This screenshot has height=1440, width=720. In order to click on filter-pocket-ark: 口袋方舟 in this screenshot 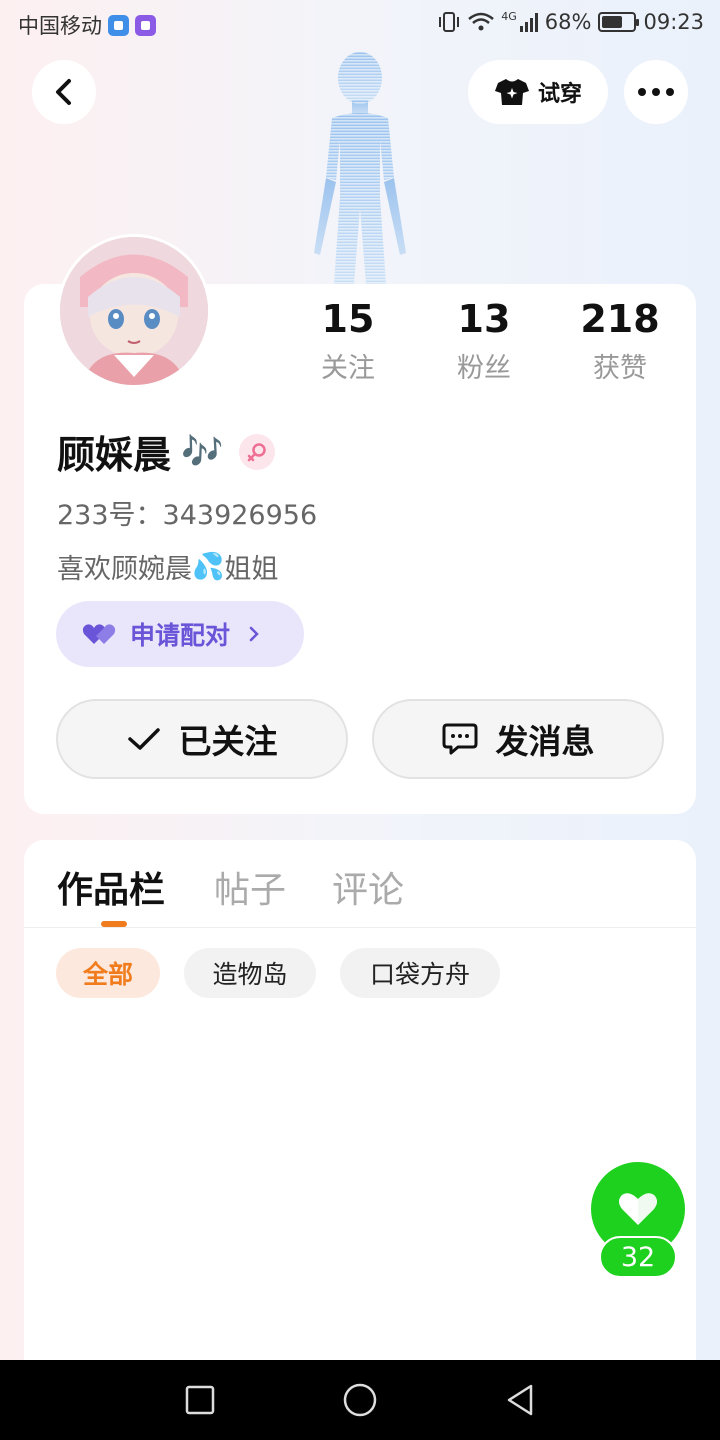, I will do `click(420, 973)`.